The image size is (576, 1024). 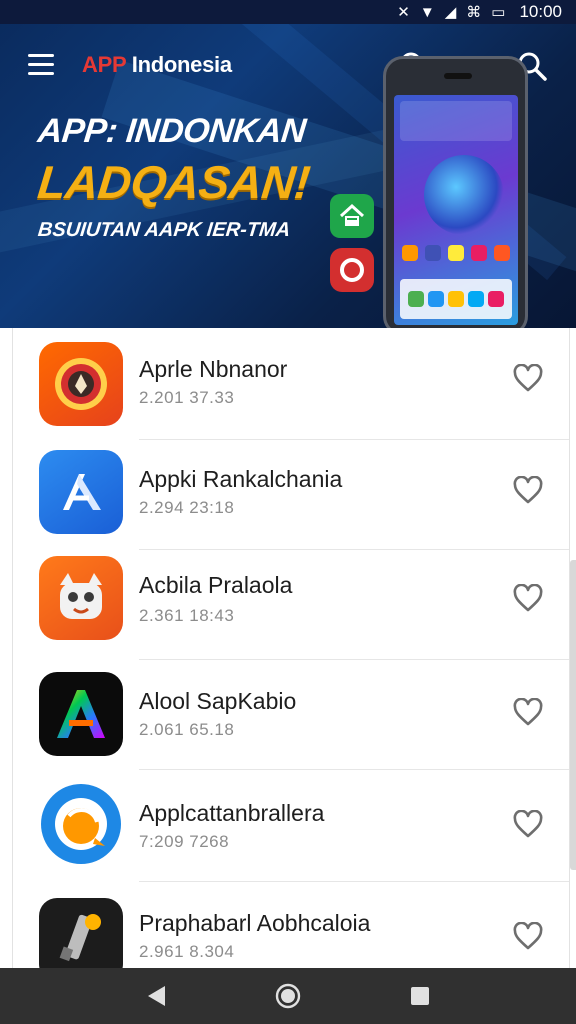 I want to click on store-badge, so click(x=352, y=216).